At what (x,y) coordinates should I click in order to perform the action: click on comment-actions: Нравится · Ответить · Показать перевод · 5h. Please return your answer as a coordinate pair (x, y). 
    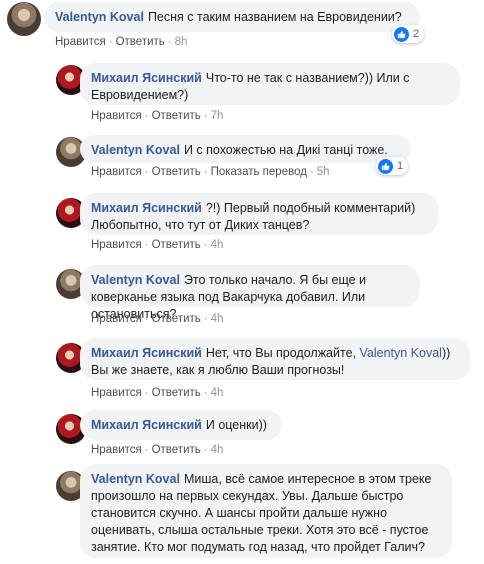
    Looking at the image, I should click on (210, 172).